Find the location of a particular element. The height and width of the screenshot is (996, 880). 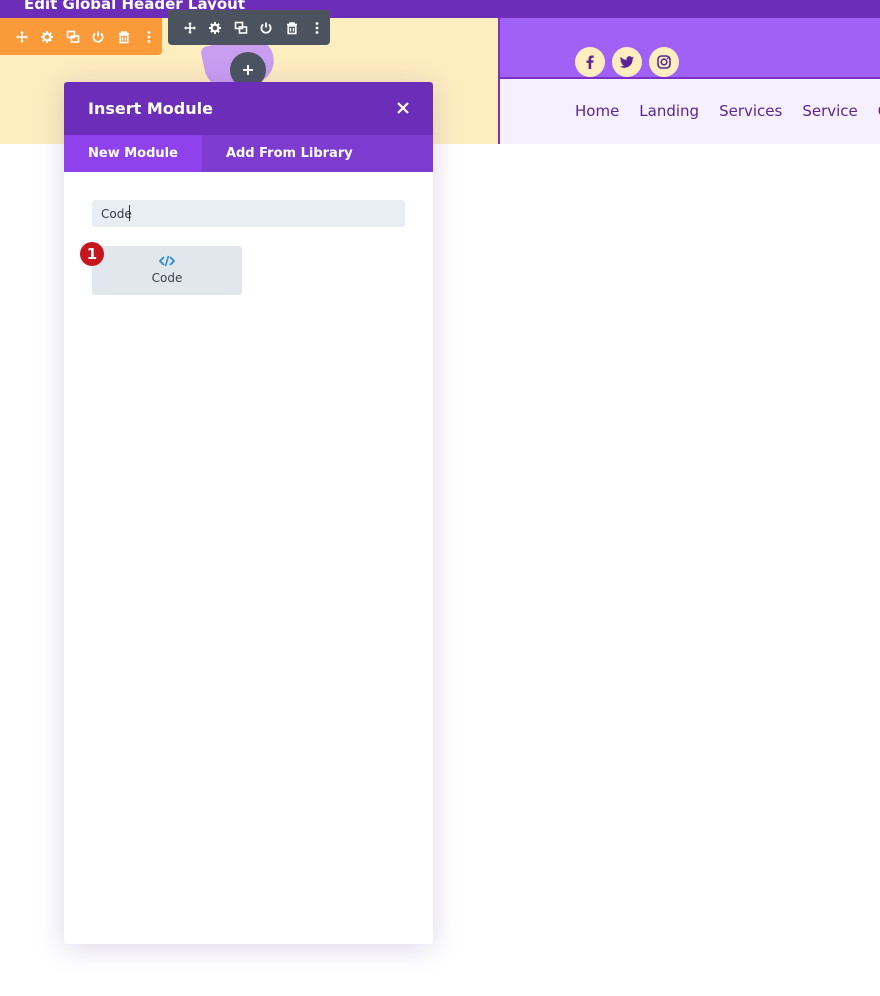

nav-item-service: Service is located at coordinates (829, 111).